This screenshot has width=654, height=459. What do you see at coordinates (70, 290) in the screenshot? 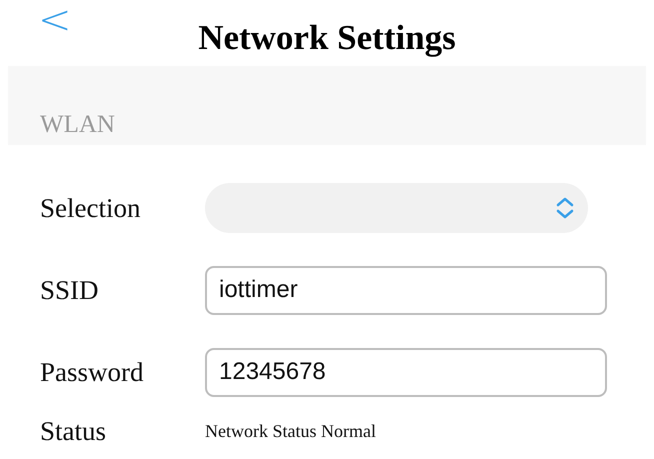
I see `field-label: SSID` at bounding box center [70, 290].